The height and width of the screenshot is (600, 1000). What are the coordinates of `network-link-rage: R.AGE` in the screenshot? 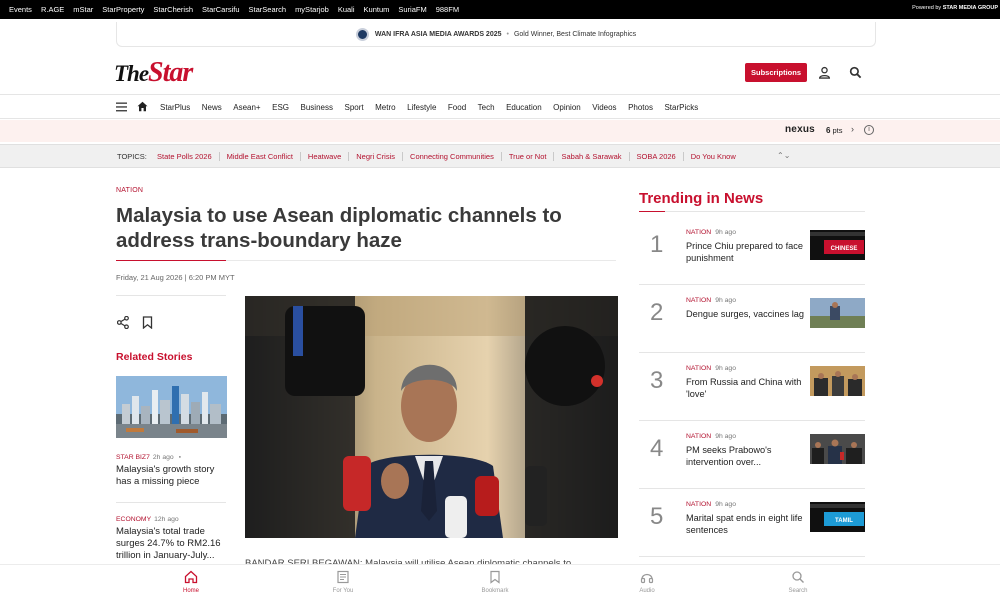 It's located at (52, 9).